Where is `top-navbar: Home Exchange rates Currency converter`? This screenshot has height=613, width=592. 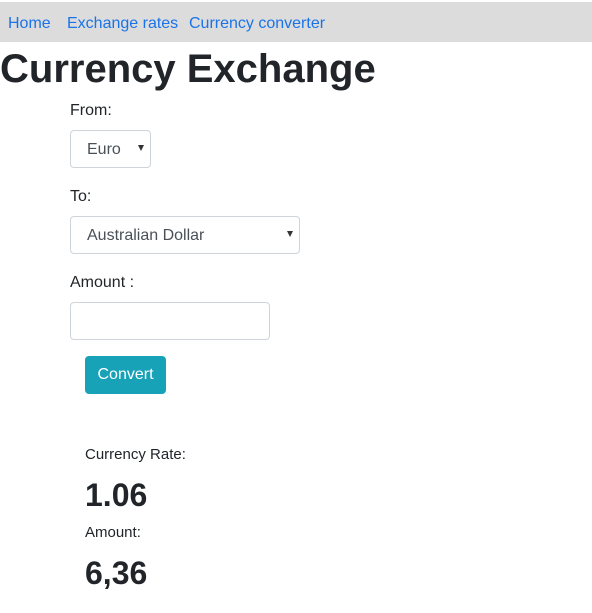
top-navbar: Home Exchange rates Currency converter is located at coordinates (296, 22).